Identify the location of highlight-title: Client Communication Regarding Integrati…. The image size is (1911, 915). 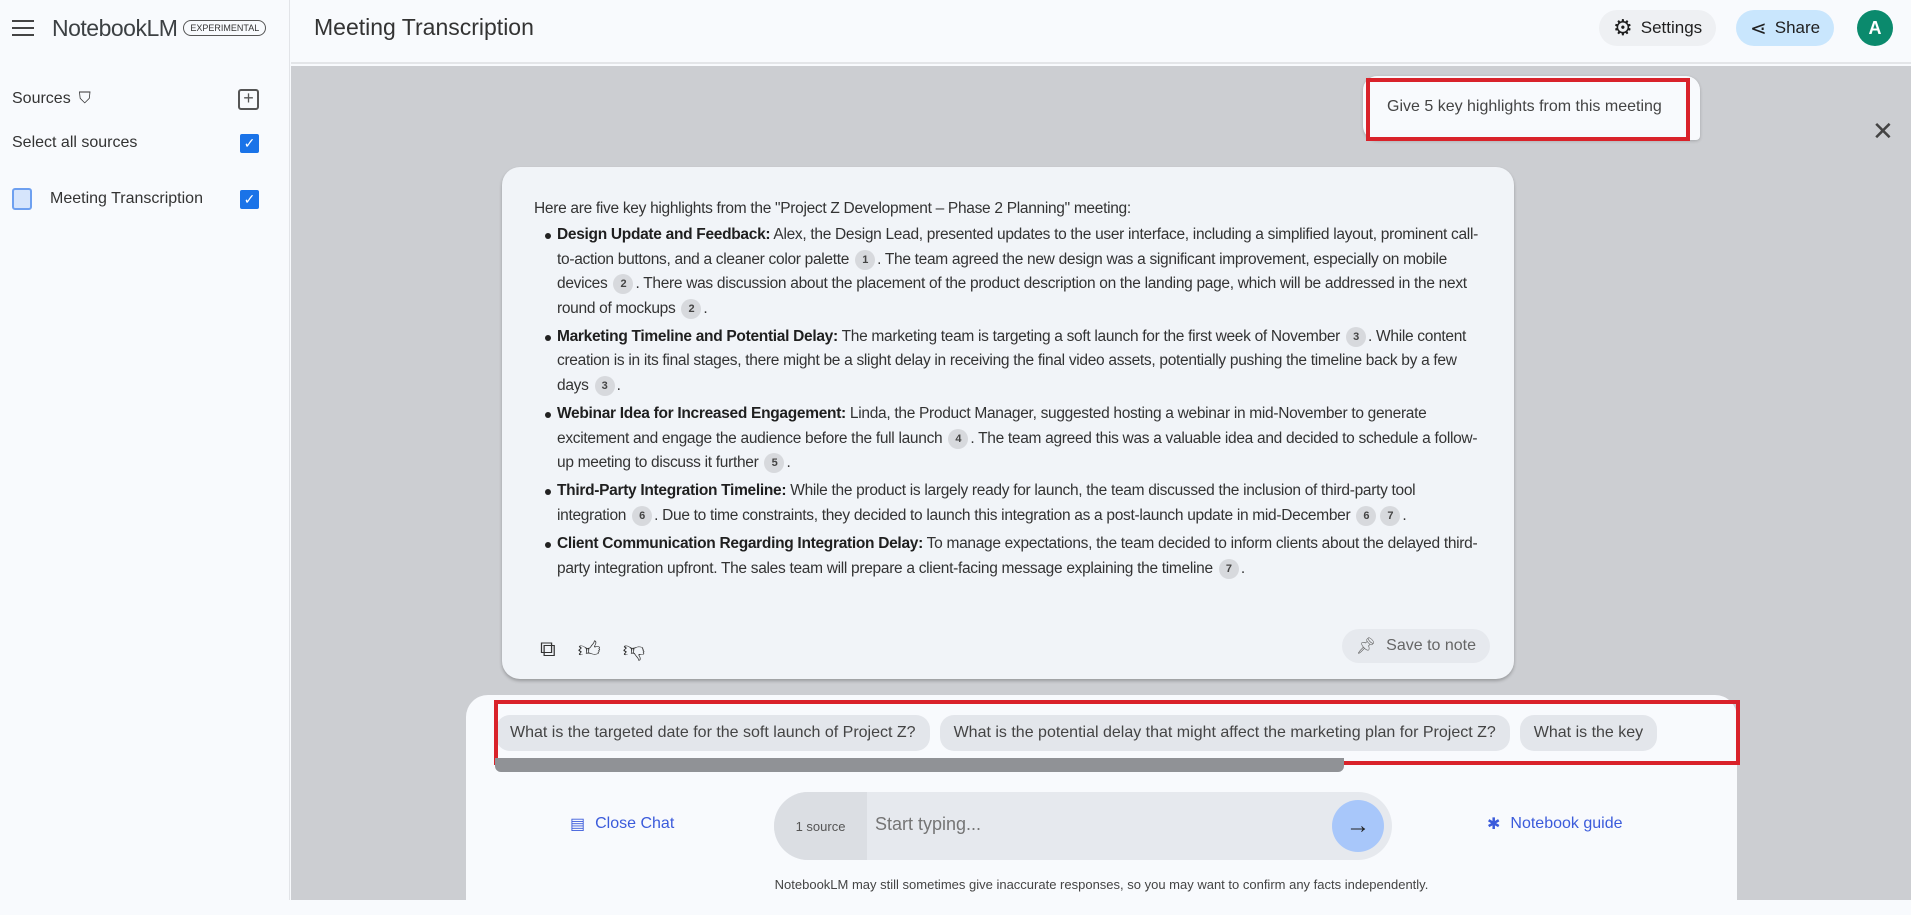
(740, 544).